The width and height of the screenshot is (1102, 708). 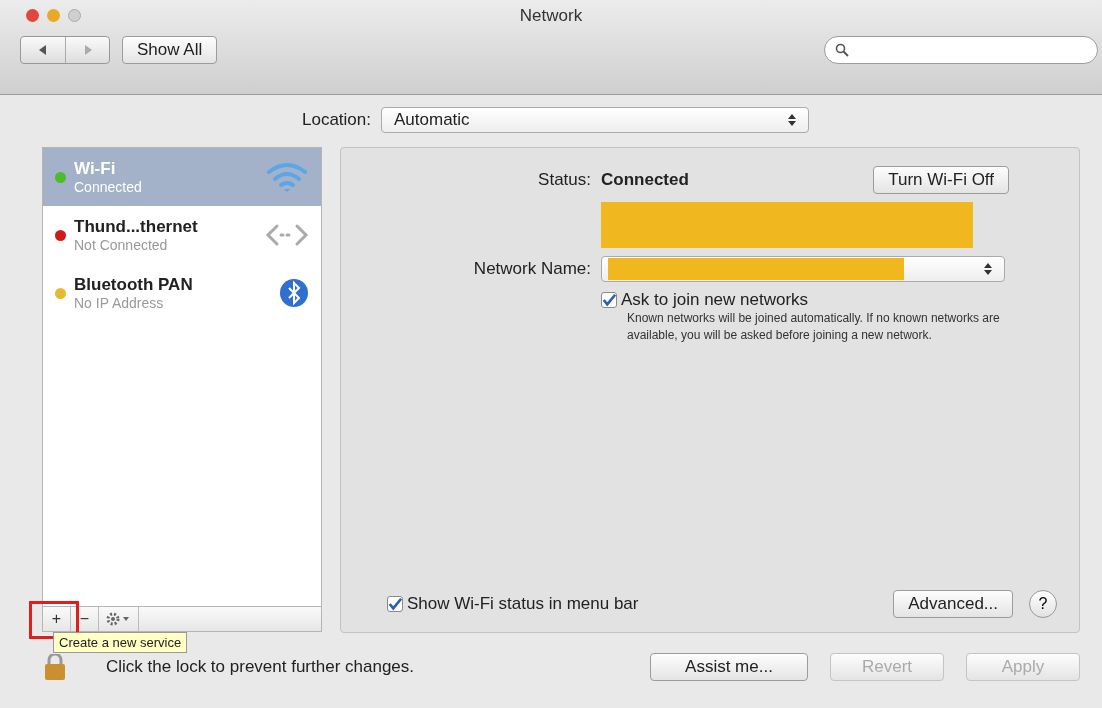 I want to click on lock-icon, so click(x=55, y=667).